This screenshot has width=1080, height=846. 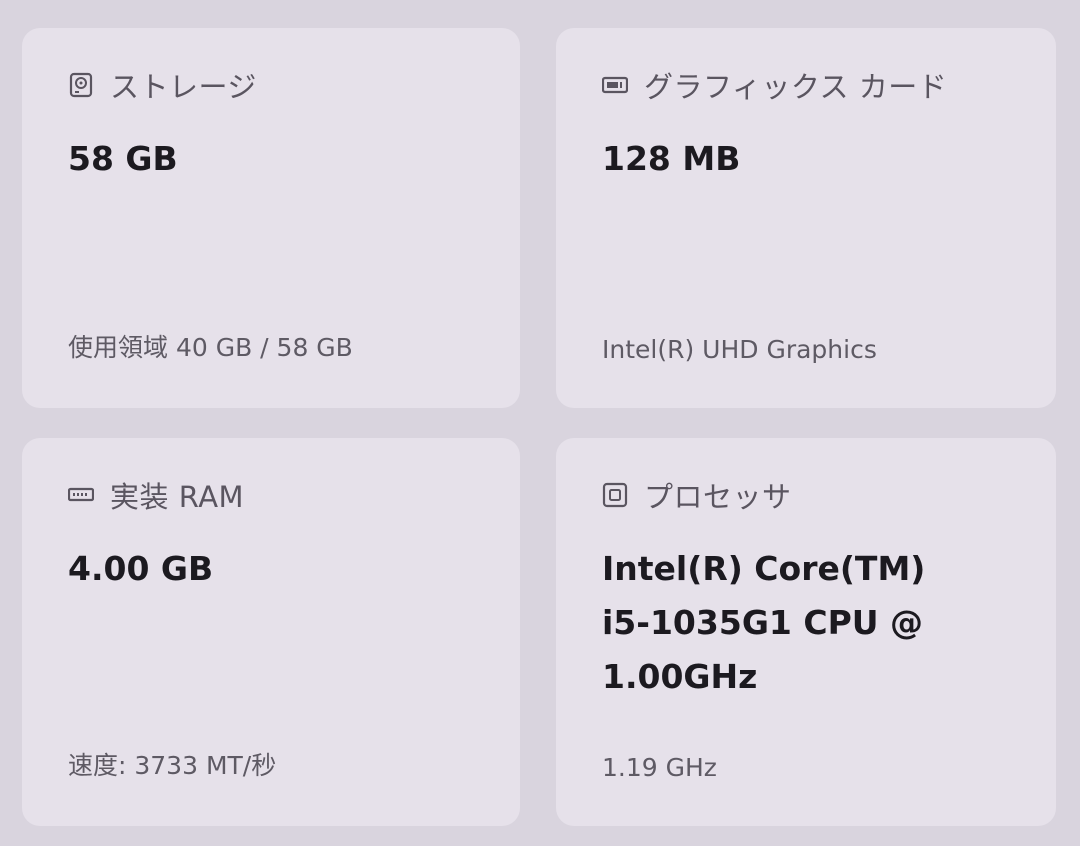 What do you see at coordinates (615, 85) in the screenshot?
I see `graphics-card-icon` at bounding box center [615, 85].